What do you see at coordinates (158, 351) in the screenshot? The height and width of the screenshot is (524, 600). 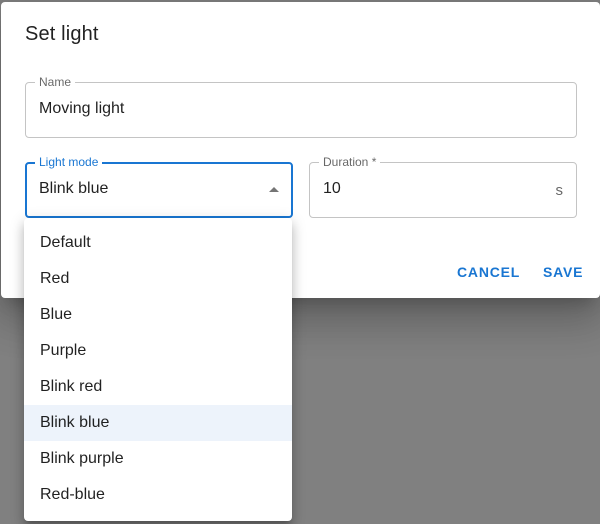 I see `menu-item-purple: Purple` at bounding box center [158, 351].